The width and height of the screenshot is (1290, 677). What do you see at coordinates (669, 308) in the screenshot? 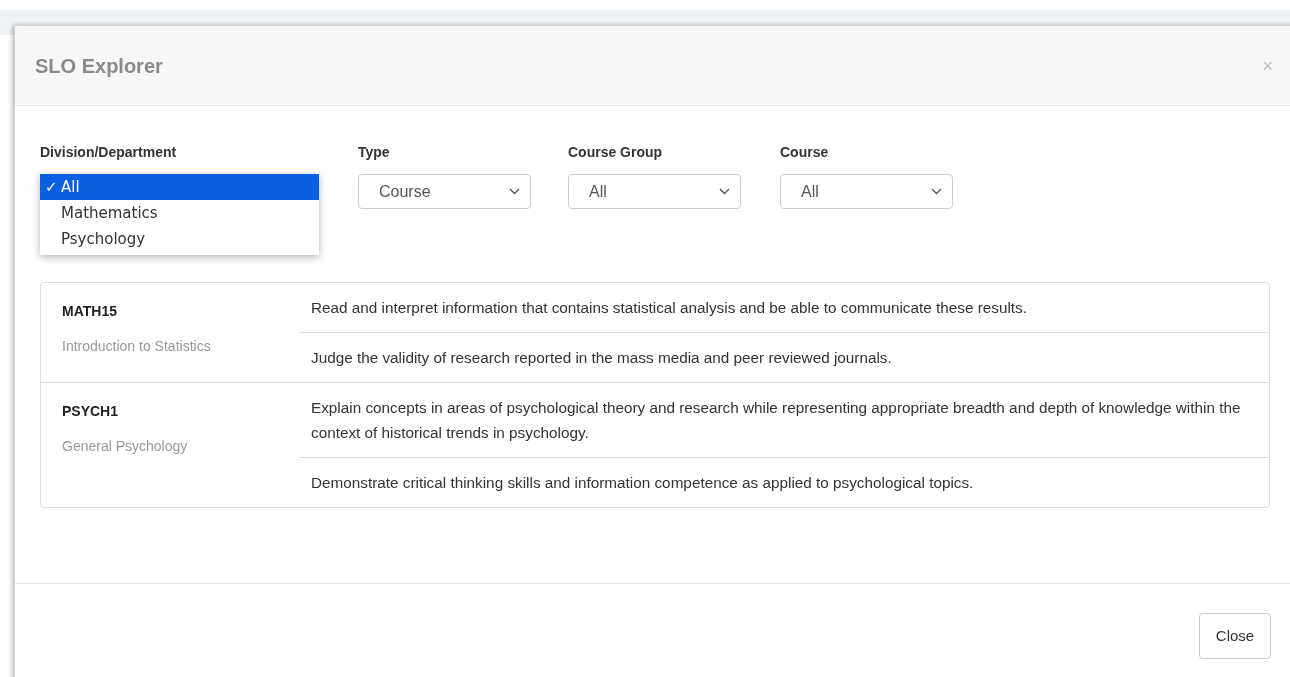
I see `outcome-cell-text: Read and interpret information that contains statistical analysis and be able to communicate these results.` at bounding box center [669, 308].